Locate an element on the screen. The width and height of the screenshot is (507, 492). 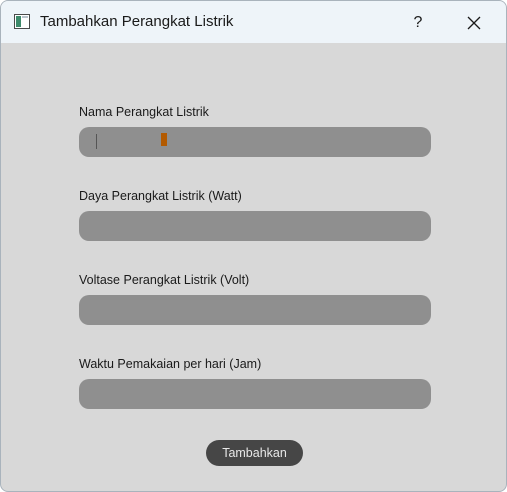
device-name-input is located at coordinates (255, 142).